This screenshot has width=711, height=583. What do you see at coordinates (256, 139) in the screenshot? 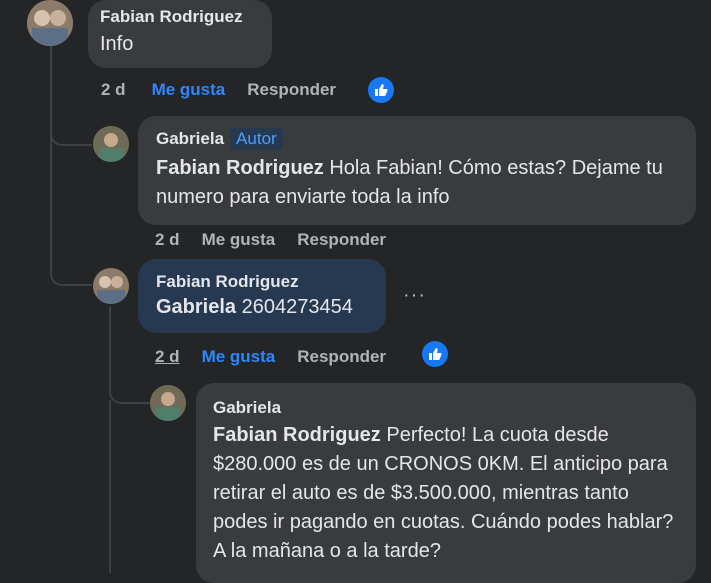
I see `author-badge: Autor` at bounding box center [256, 139].